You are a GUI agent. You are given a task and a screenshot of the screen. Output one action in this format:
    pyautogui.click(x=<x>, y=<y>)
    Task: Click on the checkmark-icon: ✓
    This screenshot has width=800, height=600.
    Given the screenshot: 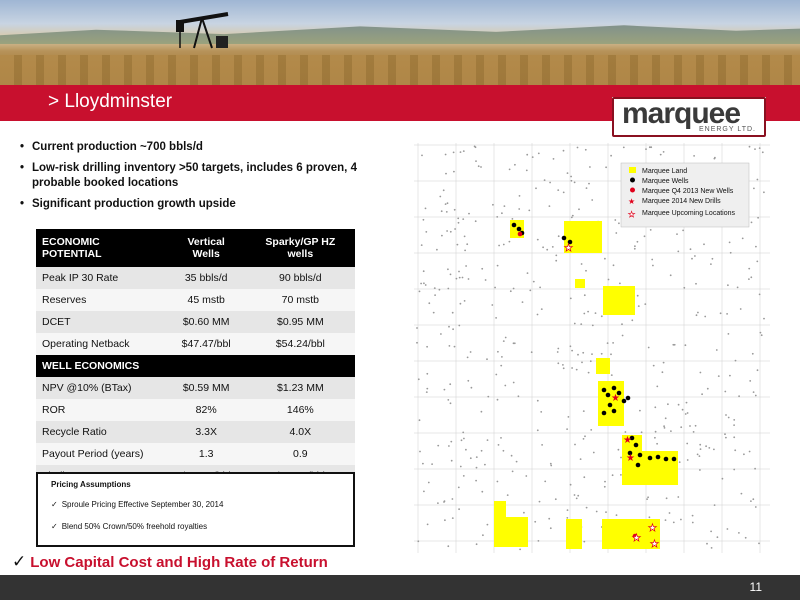 What is the action you would take?
    pyautogui.click(x=54, y=504)
    